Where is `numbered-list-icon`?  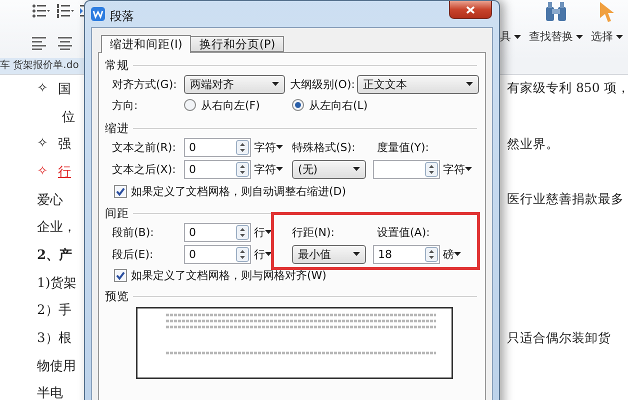
numbered-list-icon is located at coordinates (65, 11).